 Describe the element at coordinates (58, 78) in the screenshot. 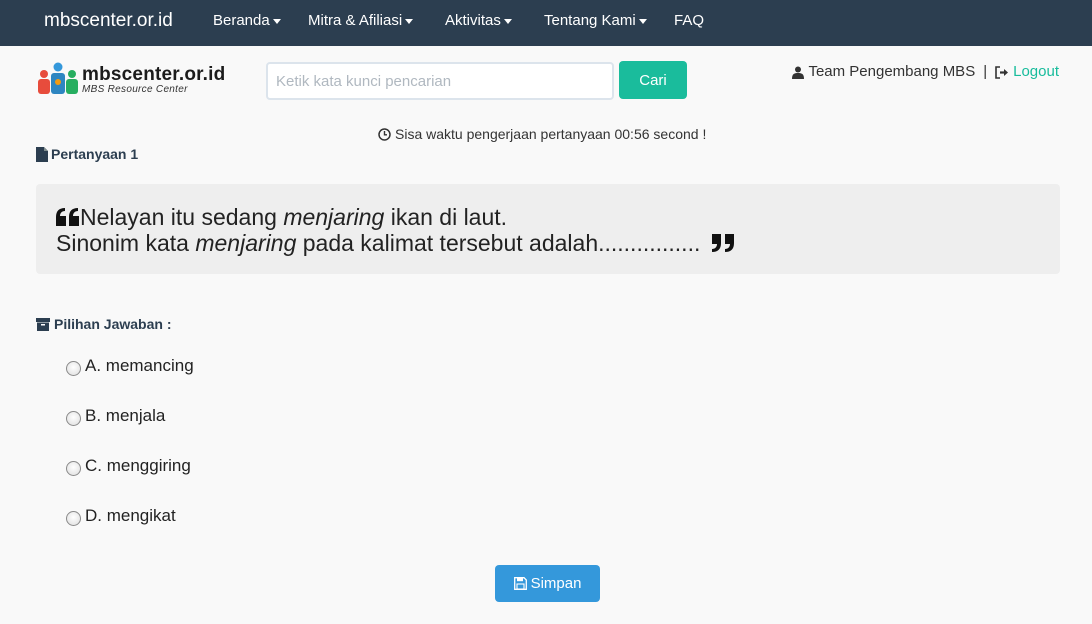

I see `people-logo-icon` at that location.